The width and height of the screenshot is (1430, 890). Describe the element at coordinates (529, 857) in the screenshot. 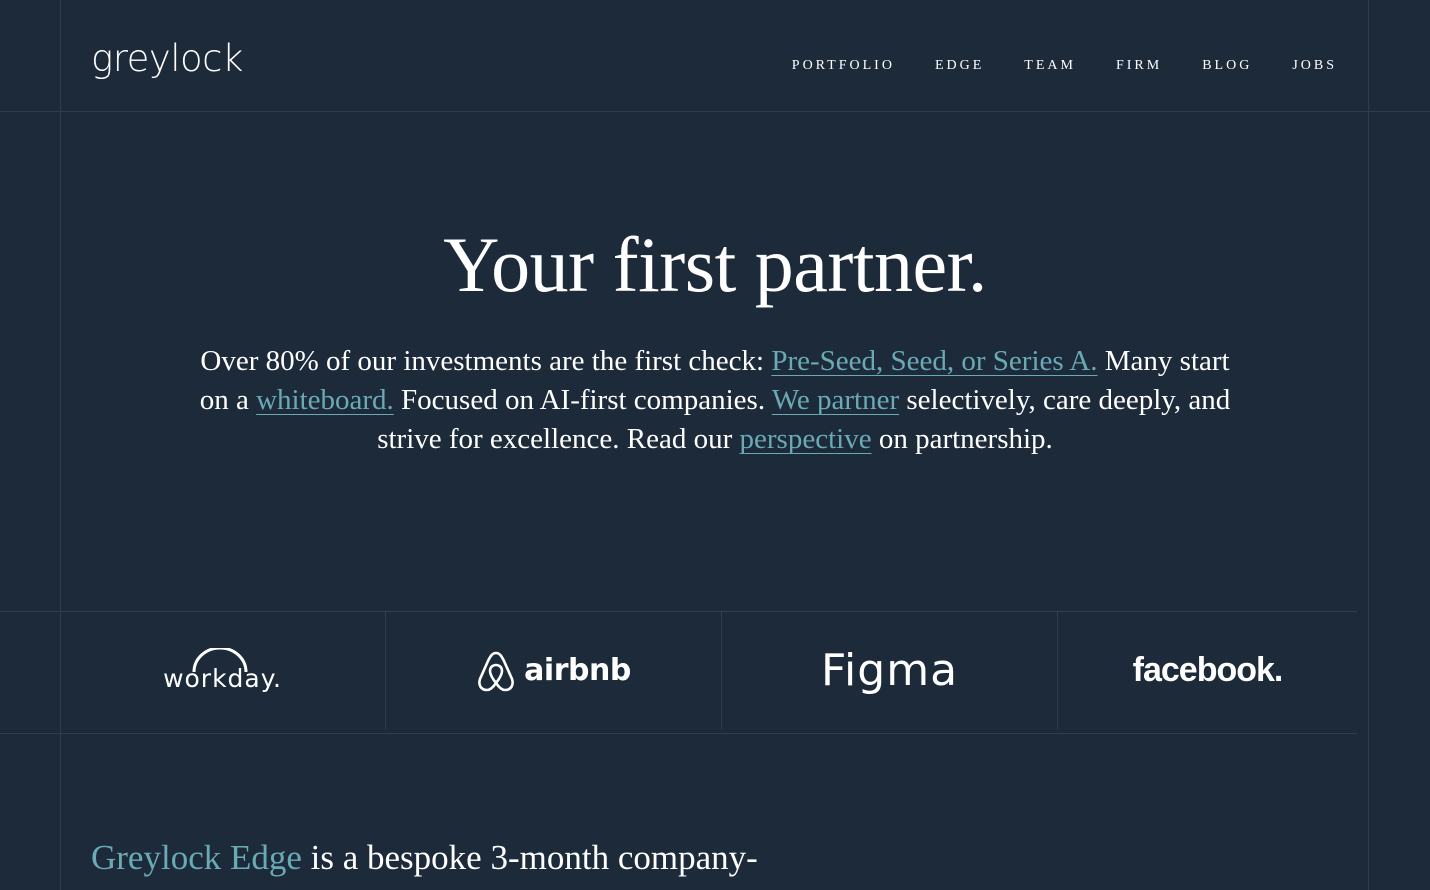

I see `edge-text: is a bespoke 3-month company-` at that location.